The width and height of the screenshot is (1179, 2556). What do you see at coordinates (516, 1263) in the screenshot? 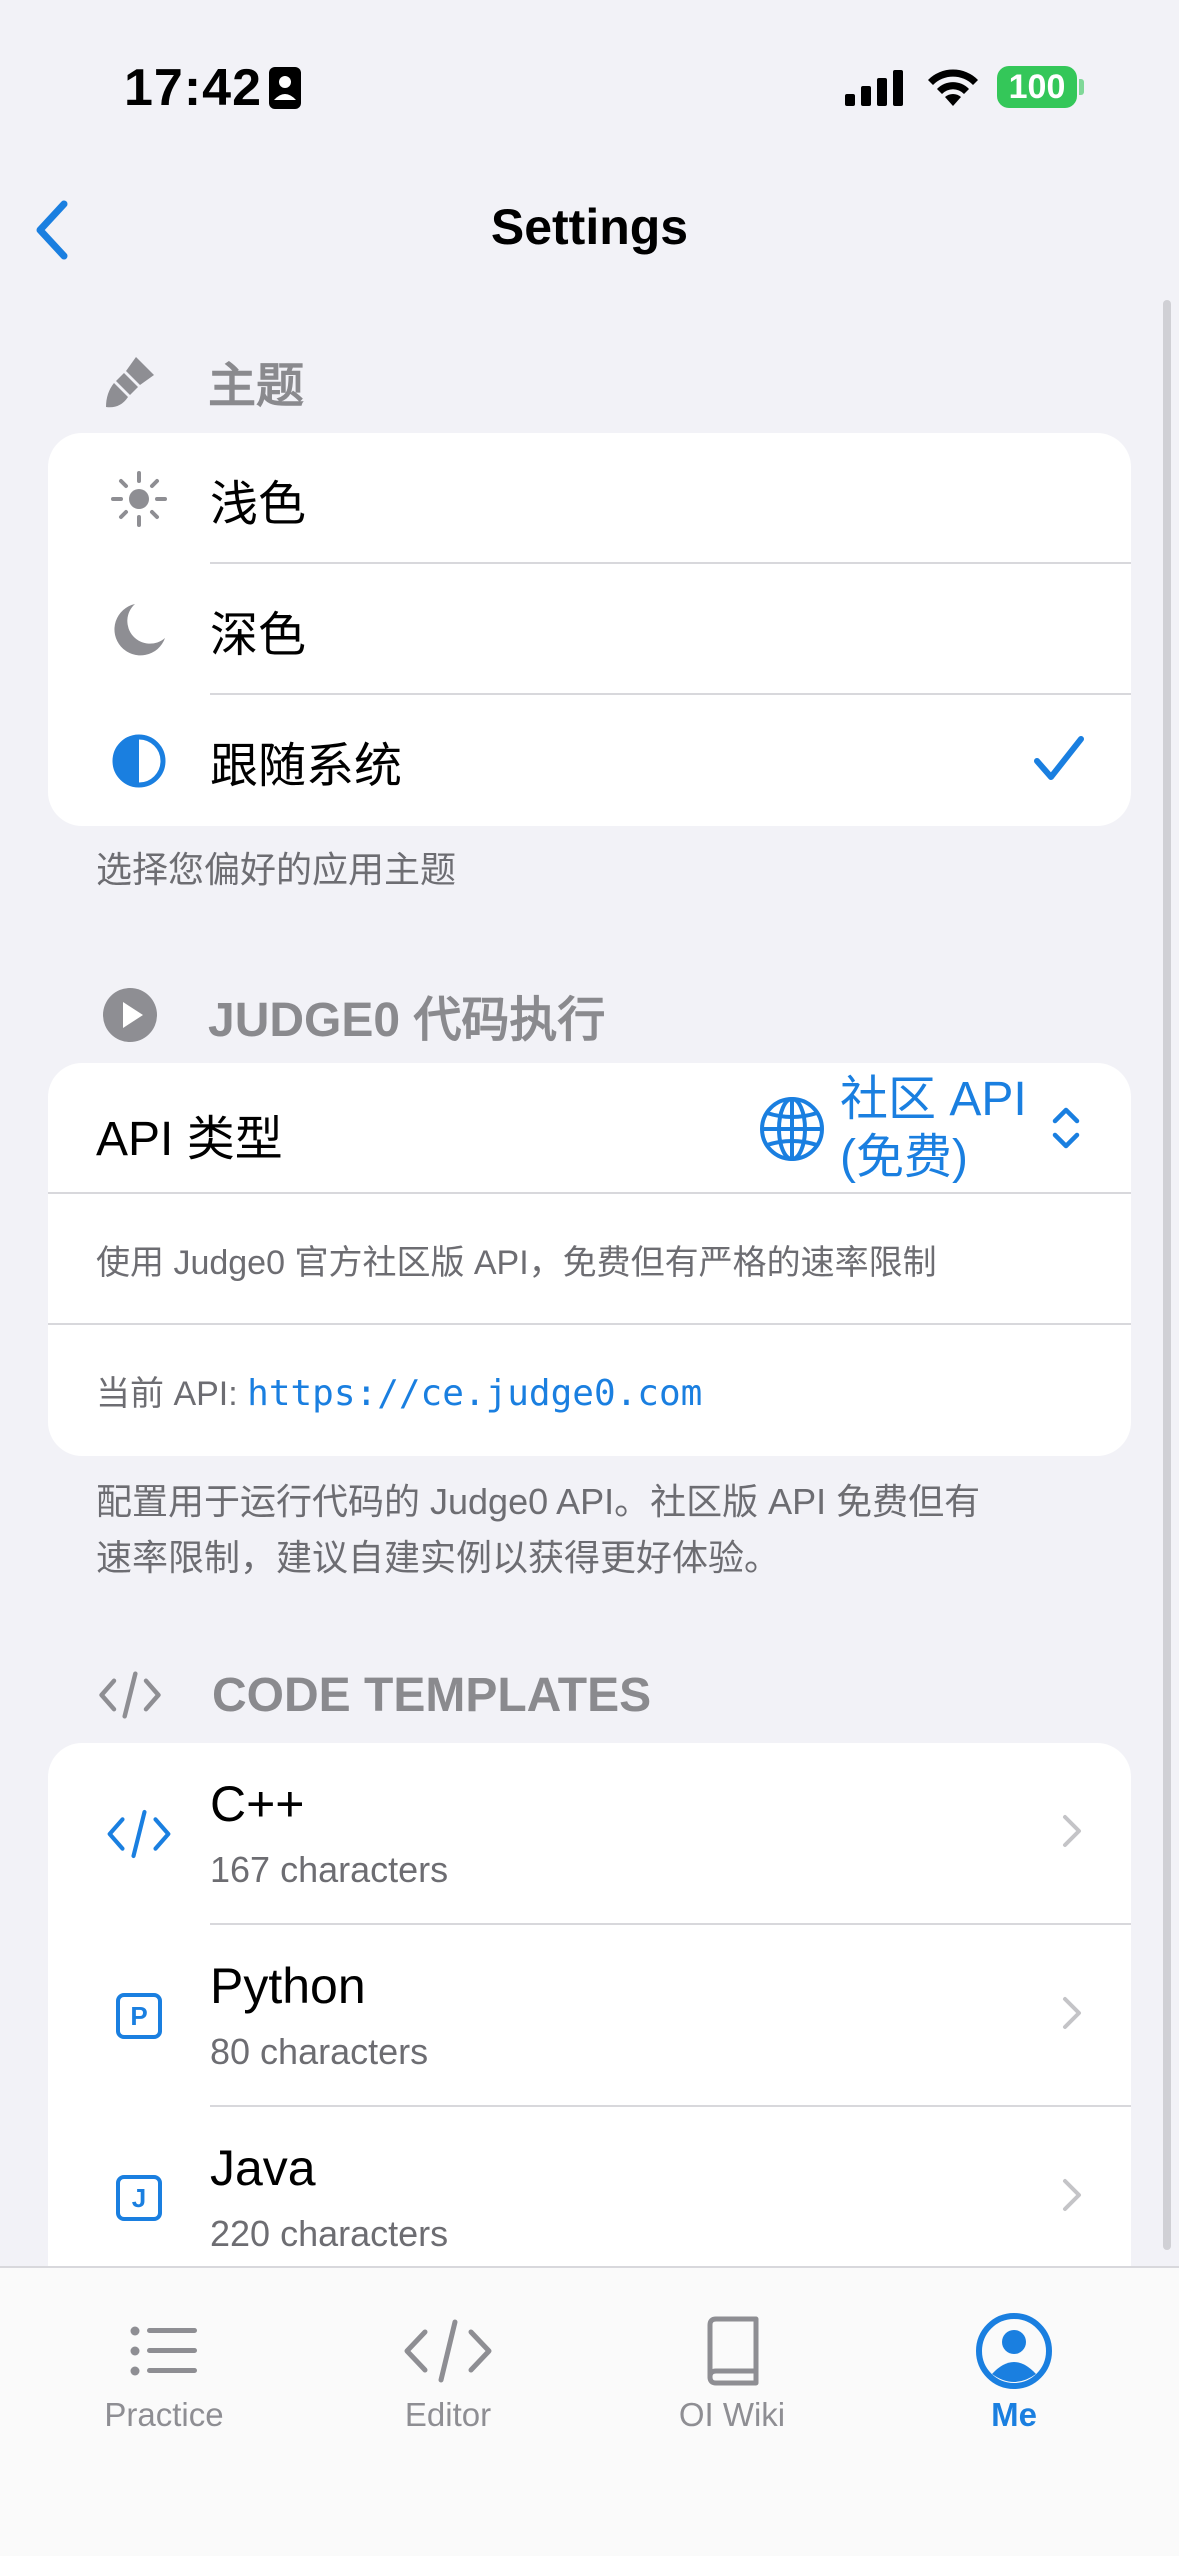
I see `api-description: 使用 Judge0 官方社区版 API，免费但有严格的速率限制` at bounding box center [516, 1263].